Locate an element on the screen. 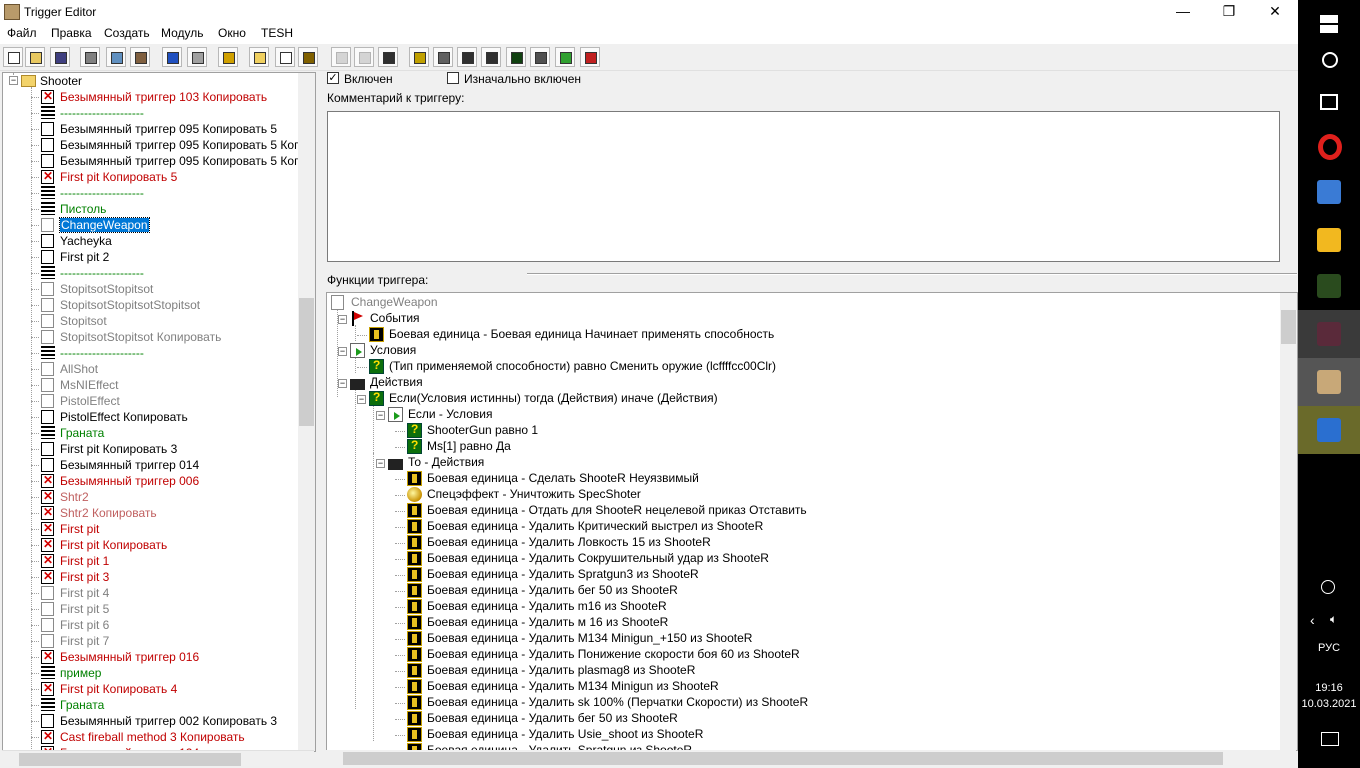 This screenshot has height=768, width=1360. copy-button is located at coordinates (116, 57).